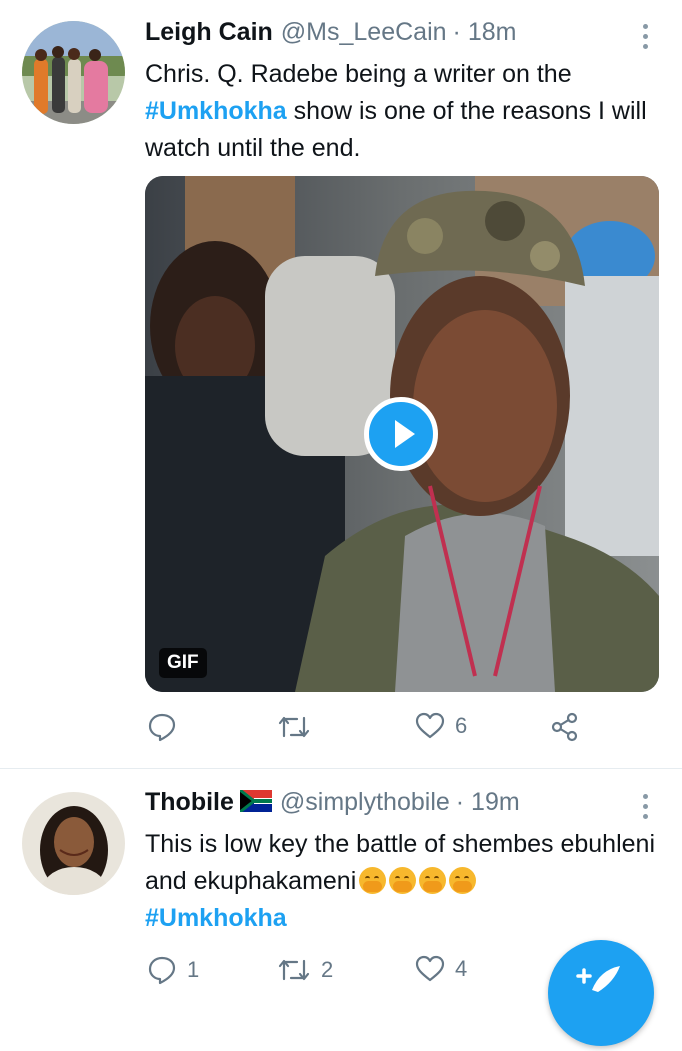  I want to click on share-icon, so click(564, 727).